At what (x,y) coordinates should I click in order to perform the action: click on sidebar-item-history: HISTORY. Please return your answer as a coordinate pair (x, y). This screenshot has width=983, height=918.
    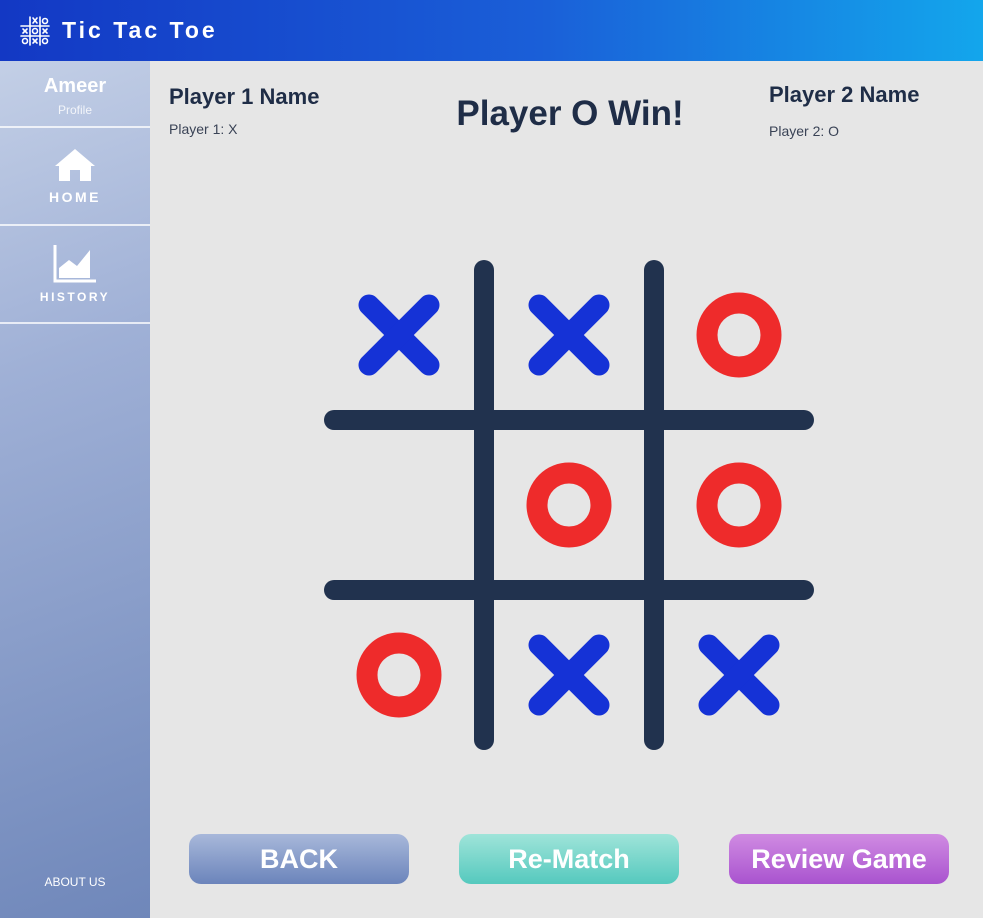
    Looking at the image, I should click on (75, 275).